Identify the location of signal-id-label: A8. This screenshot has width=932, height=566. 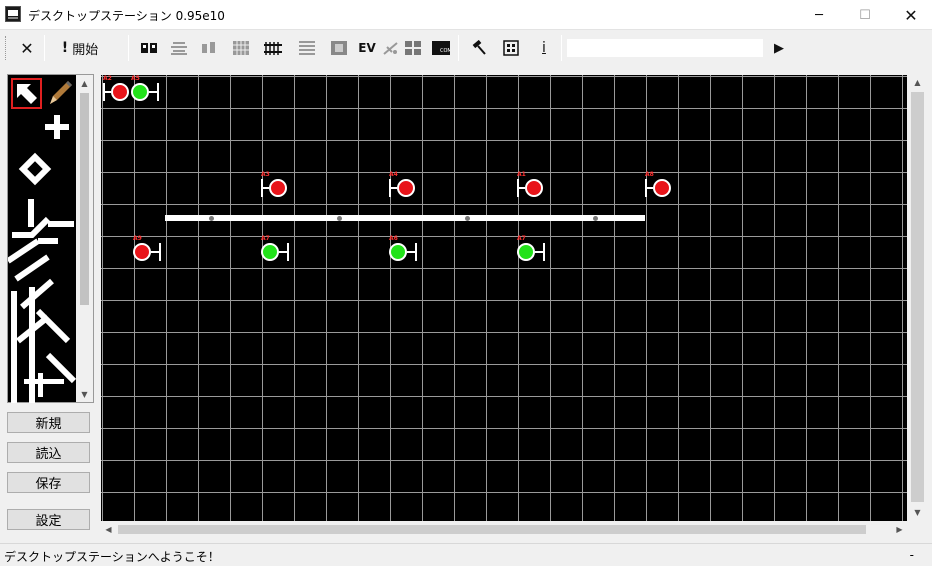
(649, 174).